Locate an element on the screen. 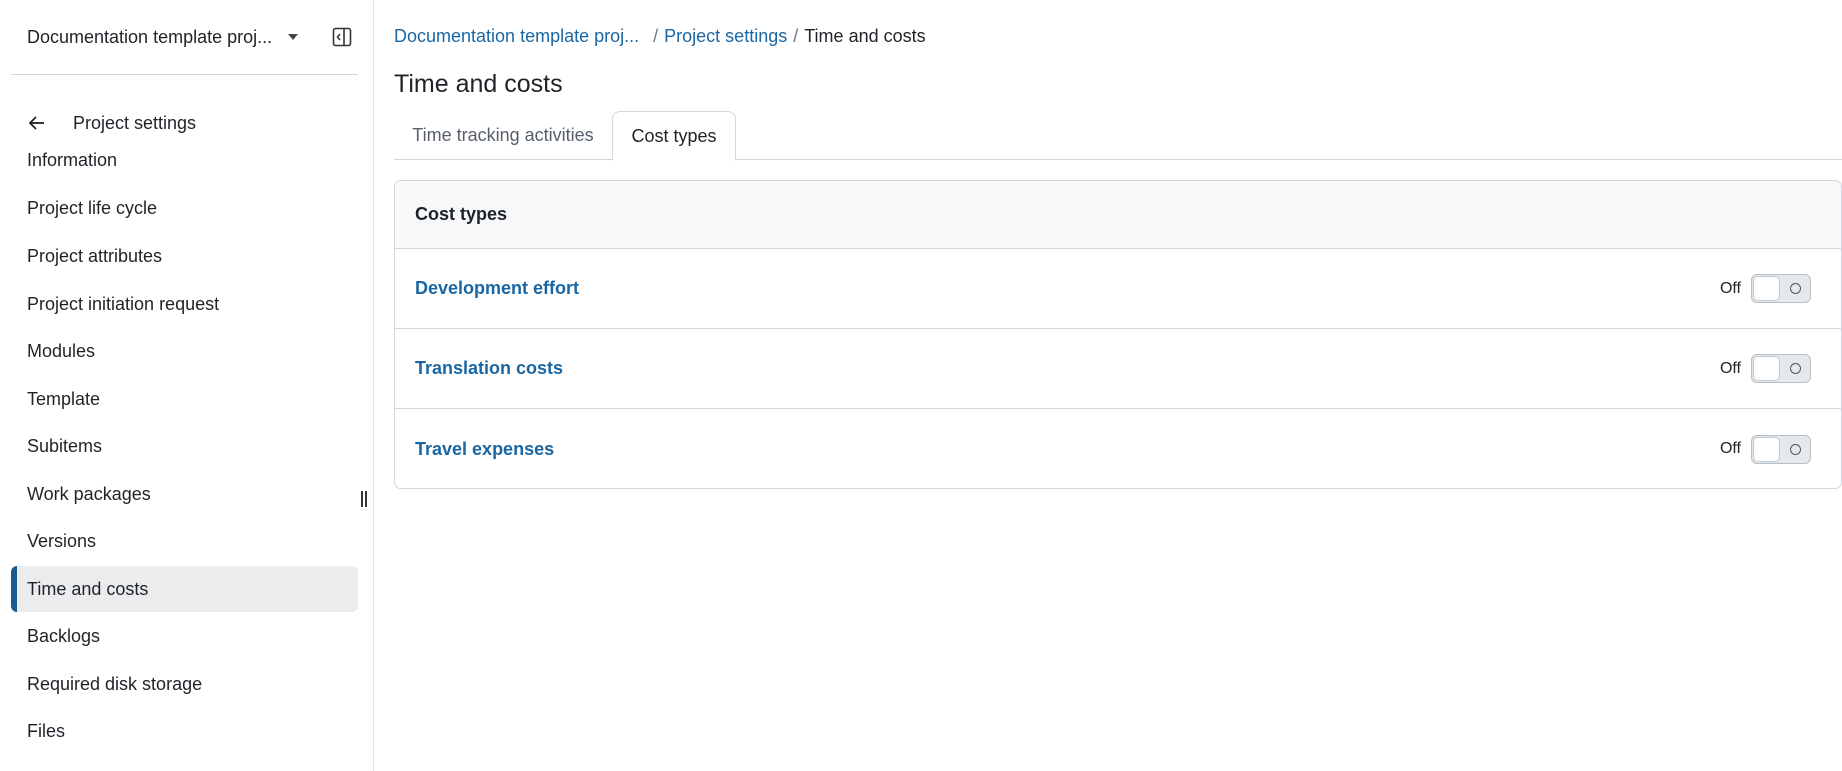  arrow-left-icon is located at coordinates (37, 123).